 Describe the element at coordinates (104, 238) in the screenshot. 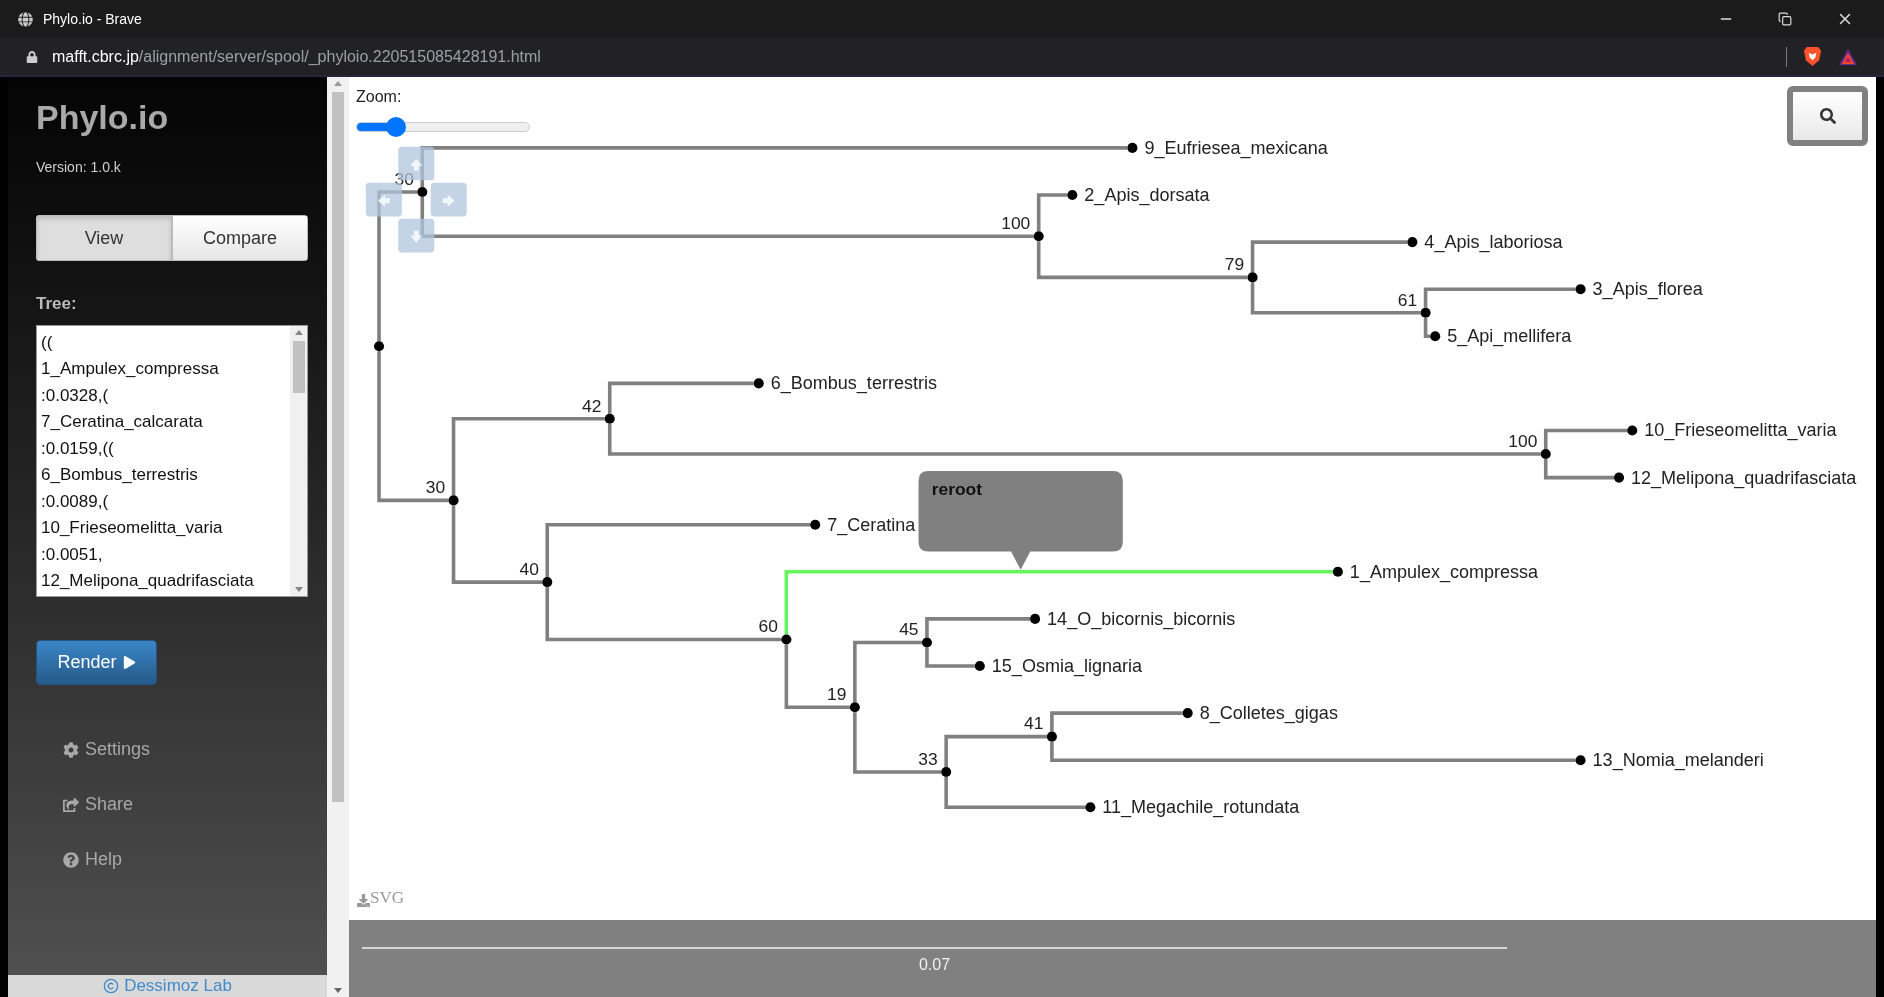

I see `mode-tab: View` at that location.